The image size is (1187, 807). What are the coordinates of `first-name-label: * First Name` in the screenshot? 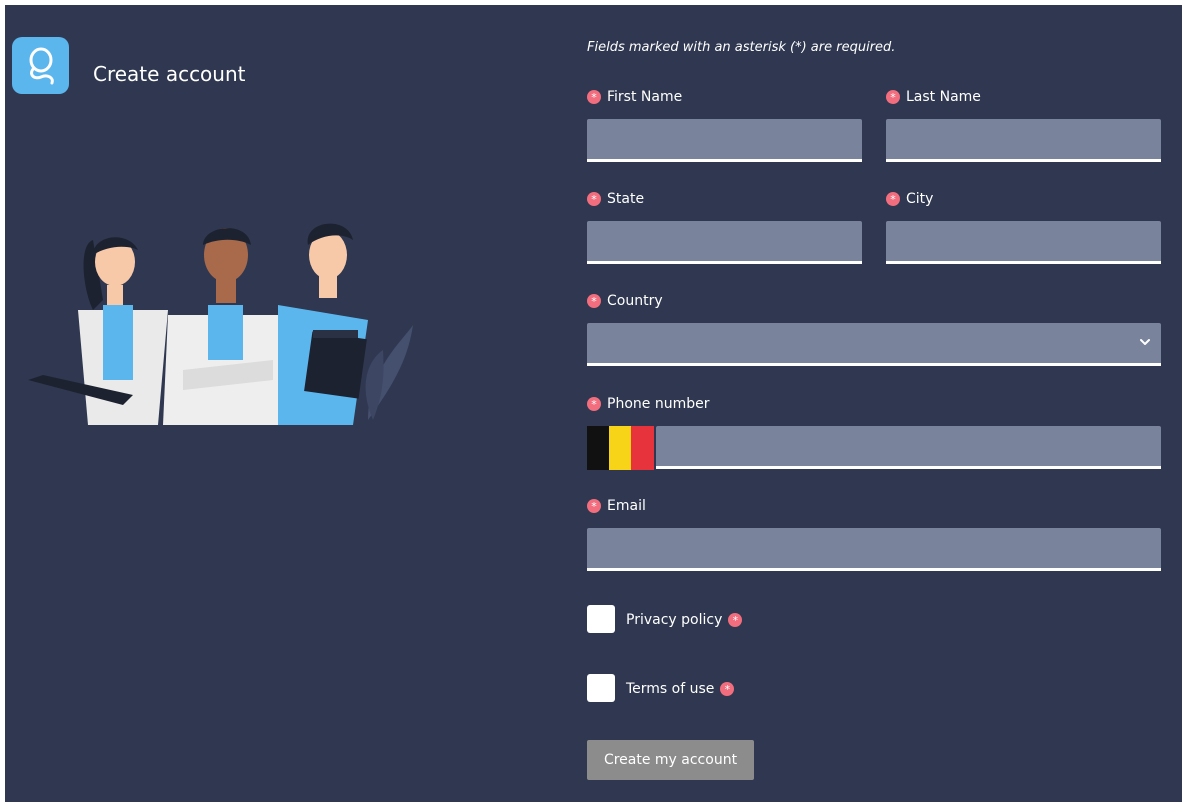 It's located at (634, 97).